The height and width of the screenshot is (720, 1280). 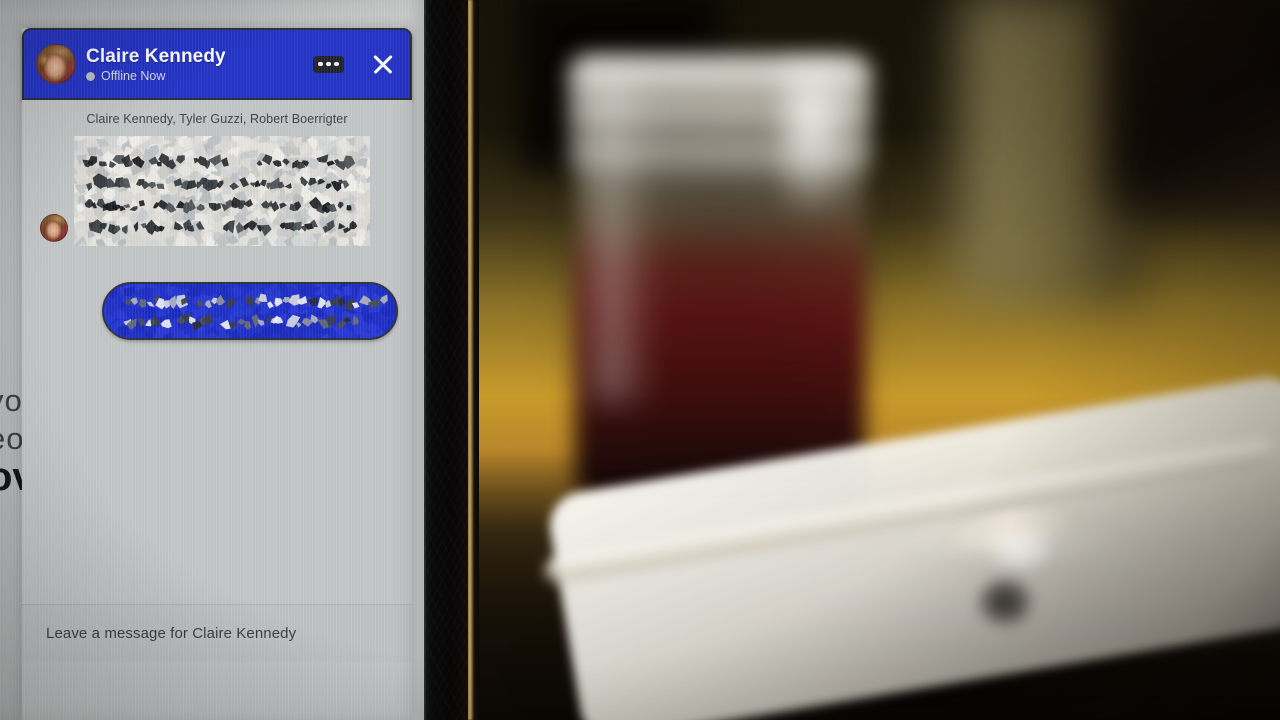 What do you see at coordinates (625, 237) in the screenshot?
I see `jar-highlight-left` at bounding box center [625, 237].